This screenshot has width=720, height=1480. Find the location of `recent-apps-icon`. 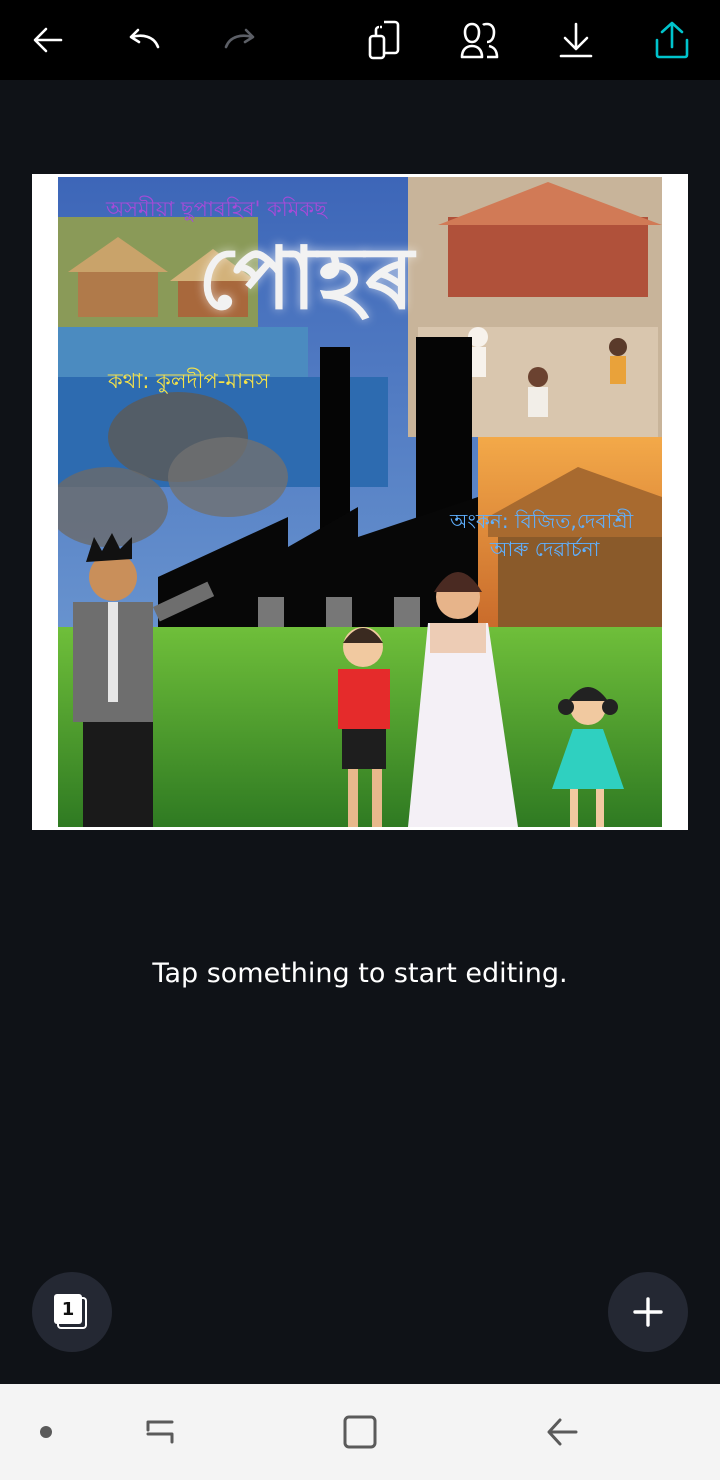

recent-apps-icon is located at coordinates (160, 1432).